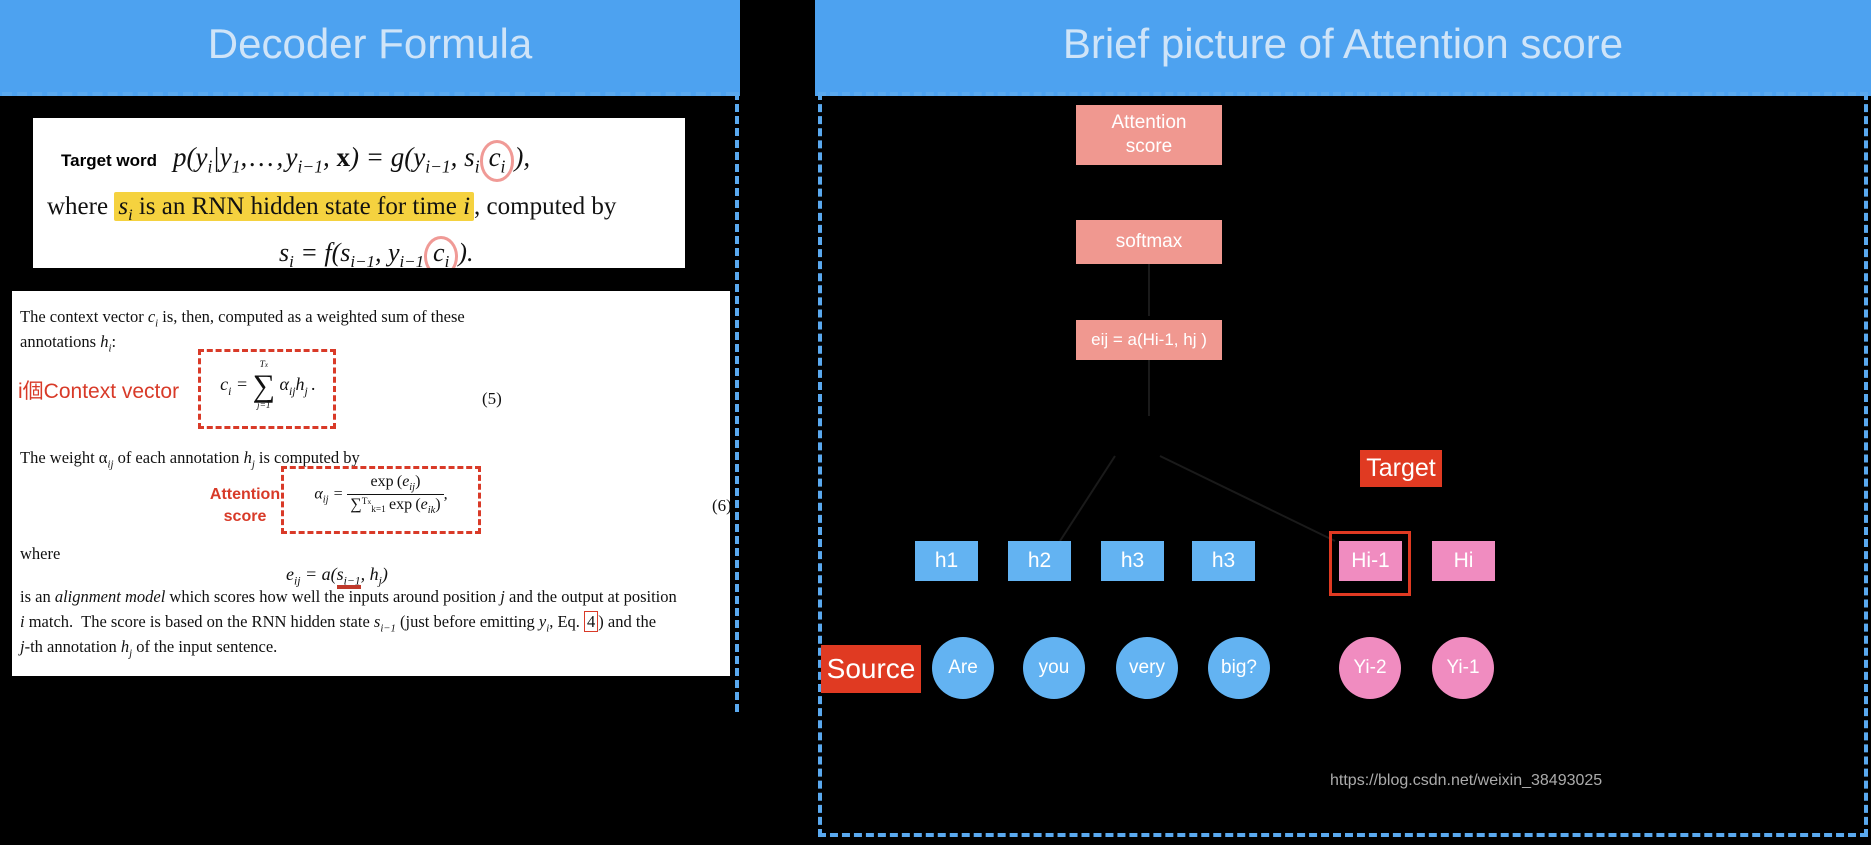 The width and height of the screenshot is (1871, 845). I want to click on target-label-box: Target, so click(1401, 468).